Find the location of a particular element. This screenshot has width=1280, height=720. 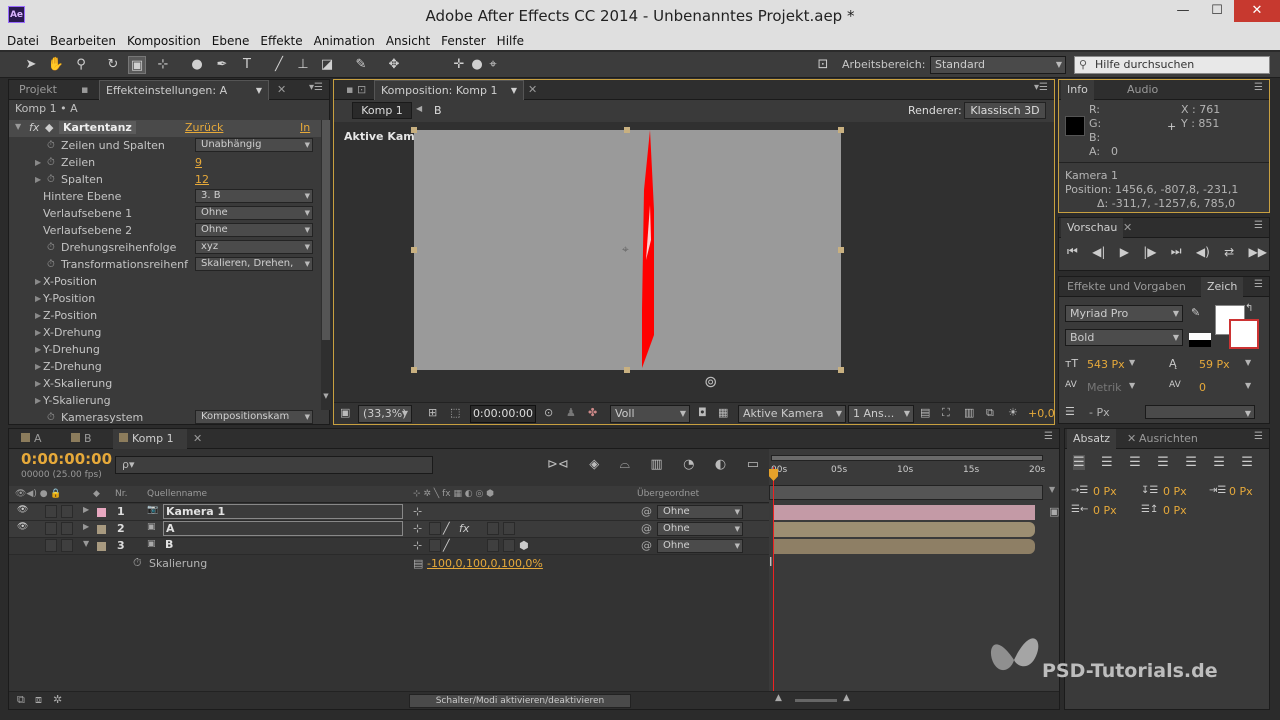

leading-value: 59 Px is located at coordinates (1214, 364).